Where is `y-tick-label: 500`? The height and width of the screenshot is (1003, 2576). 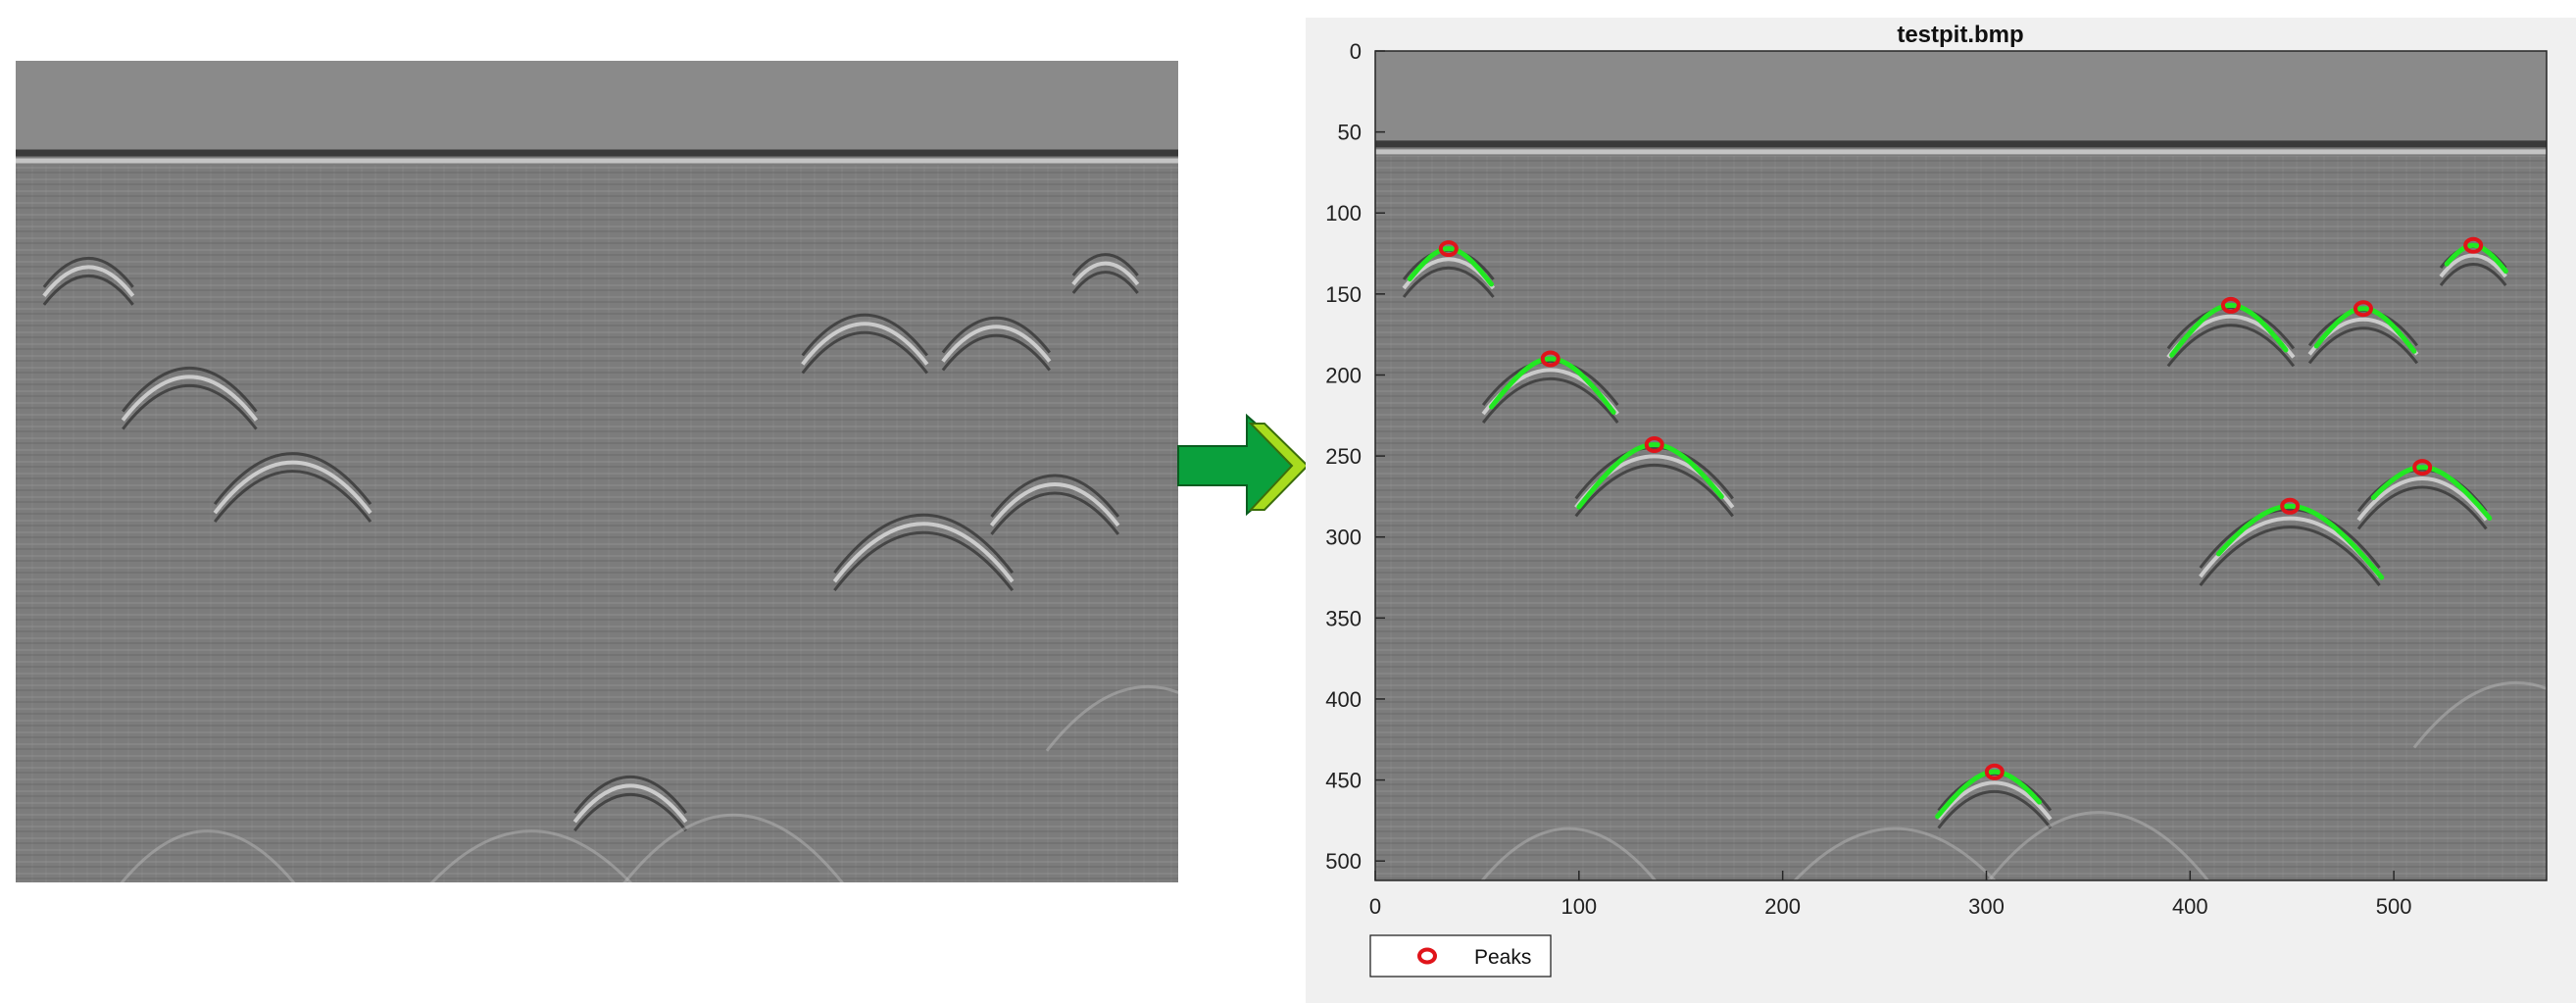 y-tick-label: 500 is located at coordinates (1343, 861).